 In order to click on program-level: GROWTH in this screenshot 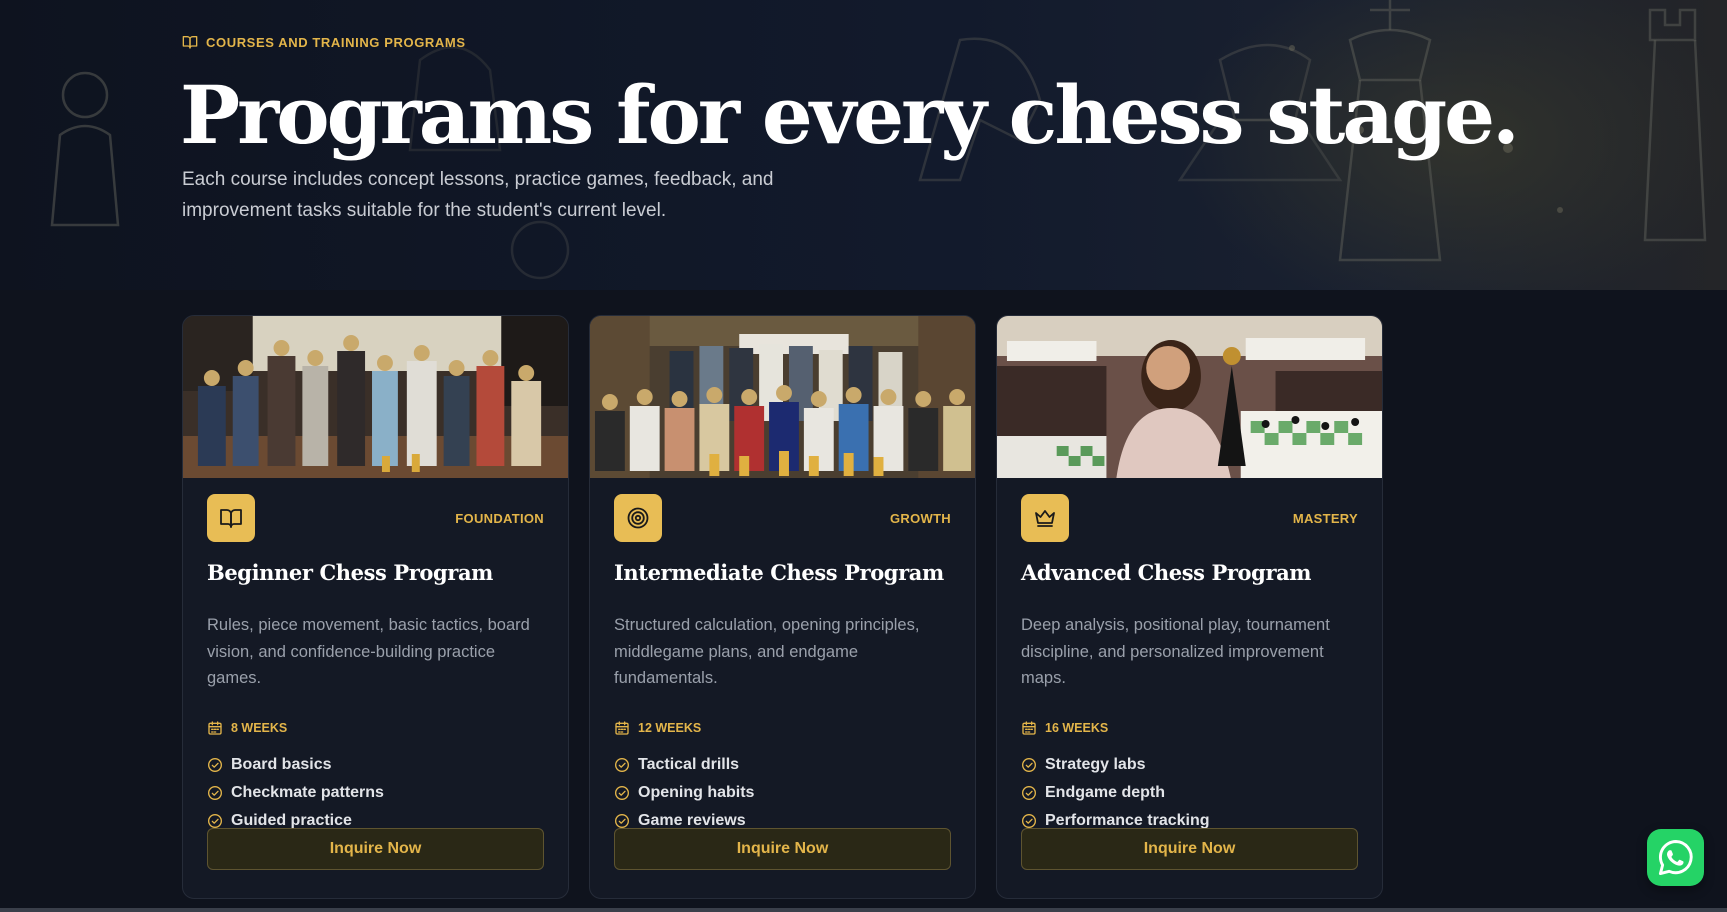, I will do `click(920, 518)`.